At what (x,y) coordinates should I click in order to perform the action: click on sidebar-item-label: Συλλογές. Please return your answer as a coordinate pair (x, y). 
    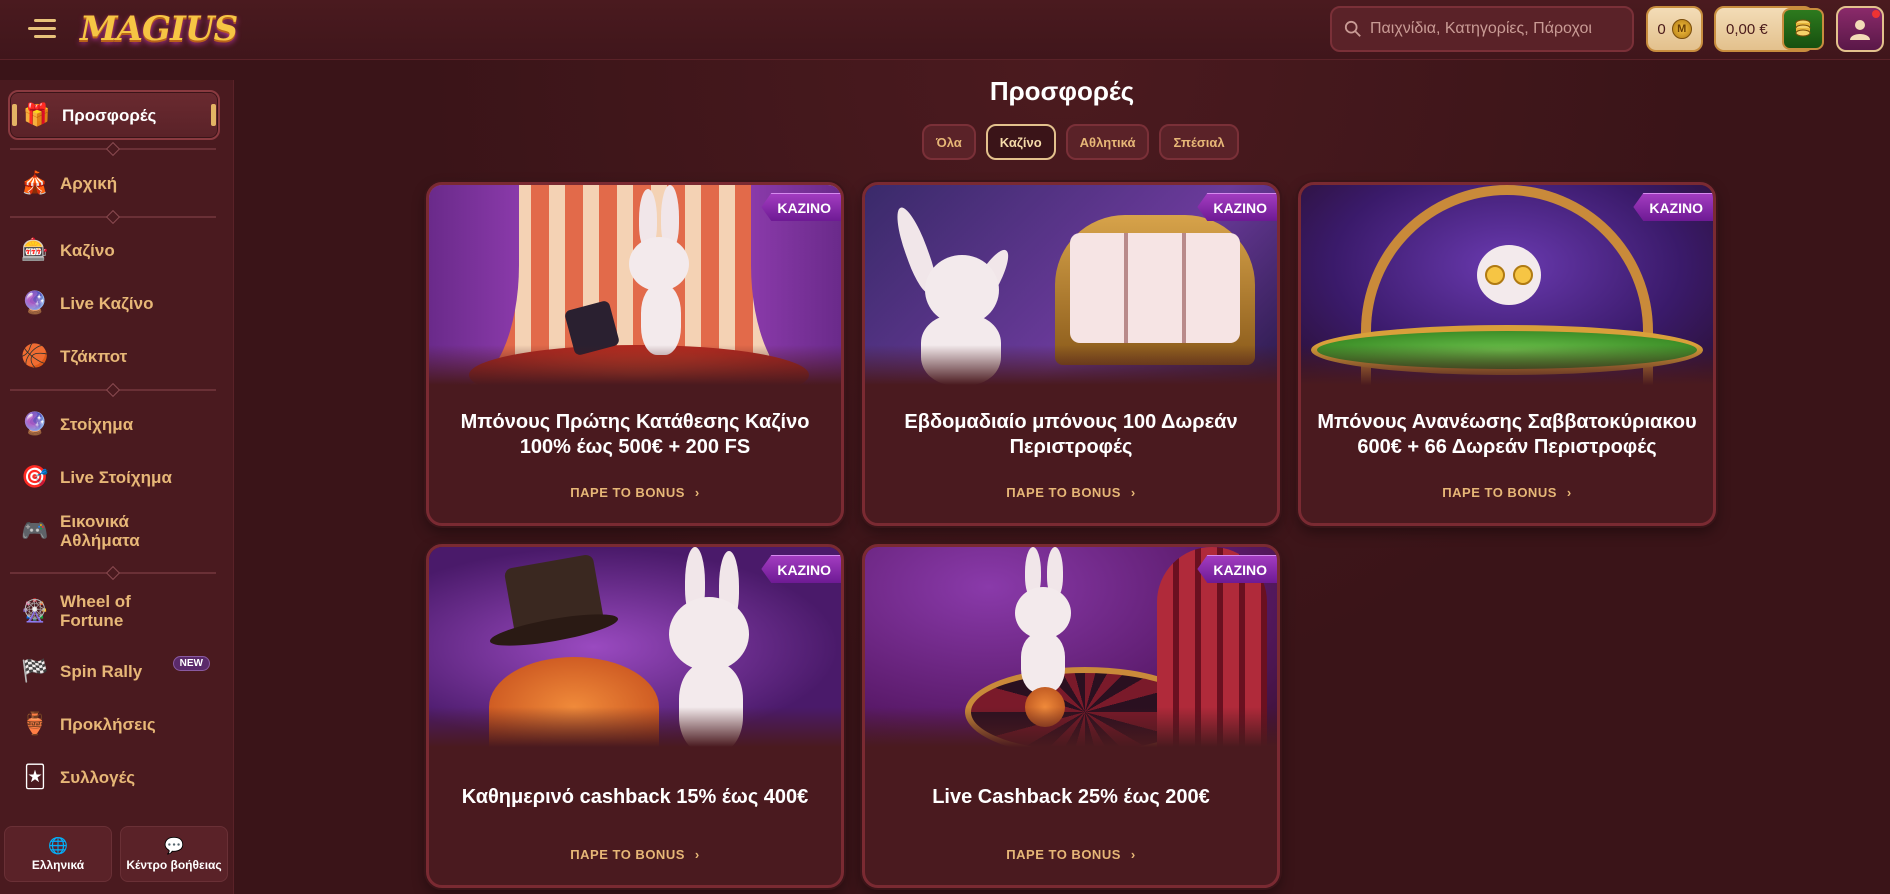
    Looking at the image, I should click on (98, 777).